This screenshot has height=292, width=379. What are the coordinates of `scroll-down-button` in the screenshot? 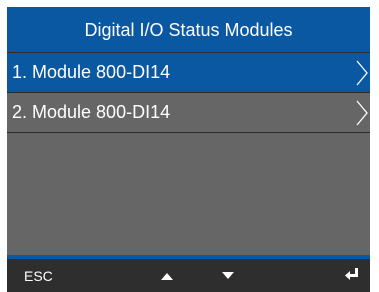 It's located at (228, 275).